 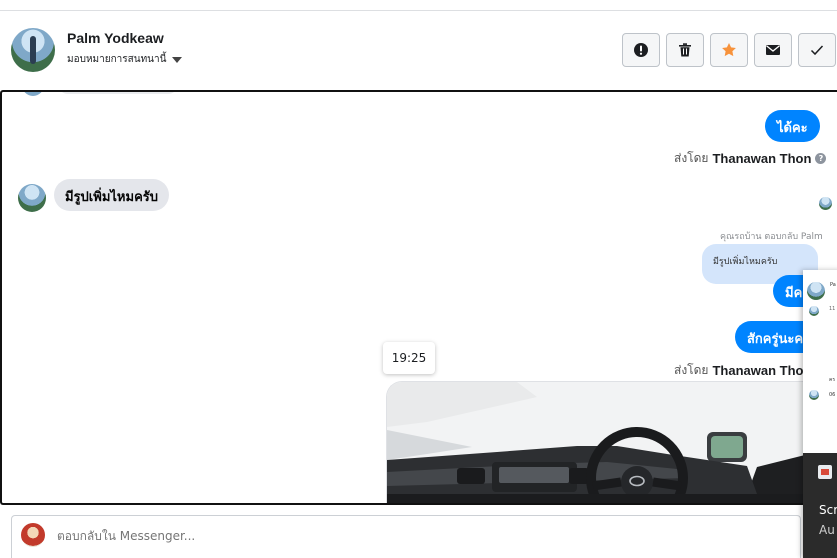 I want to click on overlay-mini-time: 06, so click(x=832, y=395).